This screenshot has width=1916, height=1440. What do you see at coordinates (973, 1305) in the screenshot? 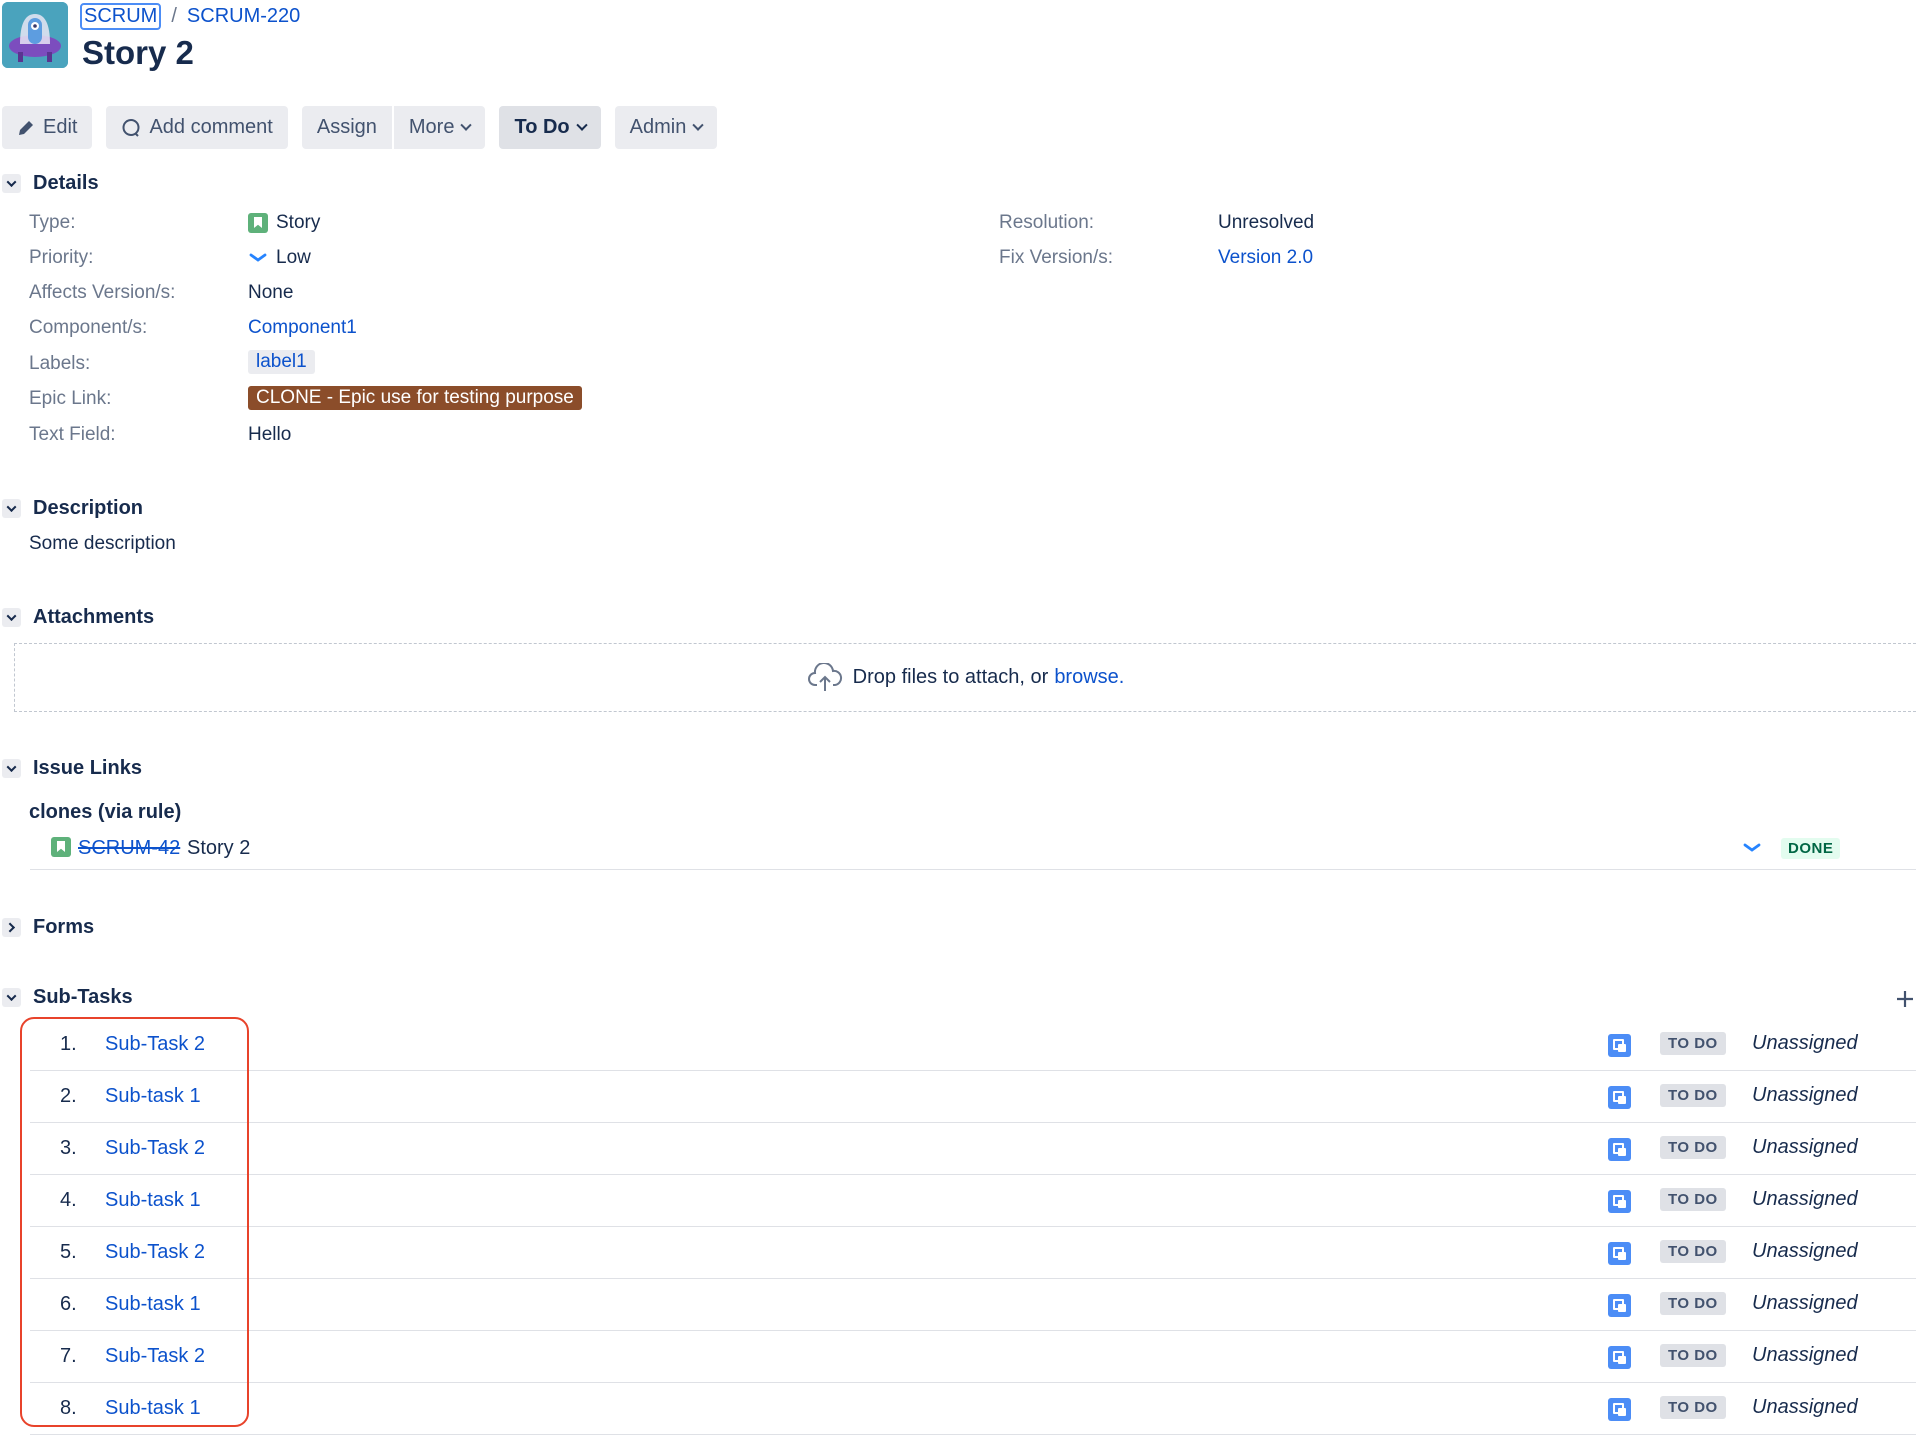
I see `subtask-row: 6. Sub-task 1 TO DO Unassigned` at bounding box center [973, 1305].